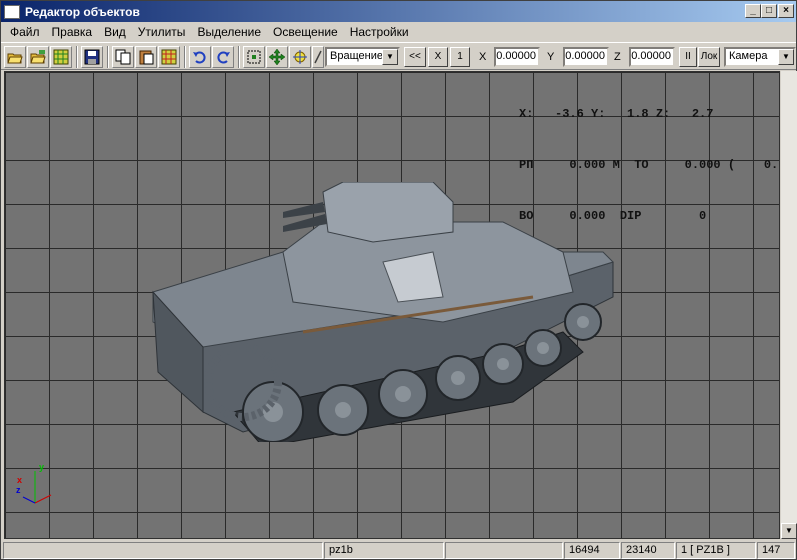  I want to click on grid-alt-icon, so click(169, 57).